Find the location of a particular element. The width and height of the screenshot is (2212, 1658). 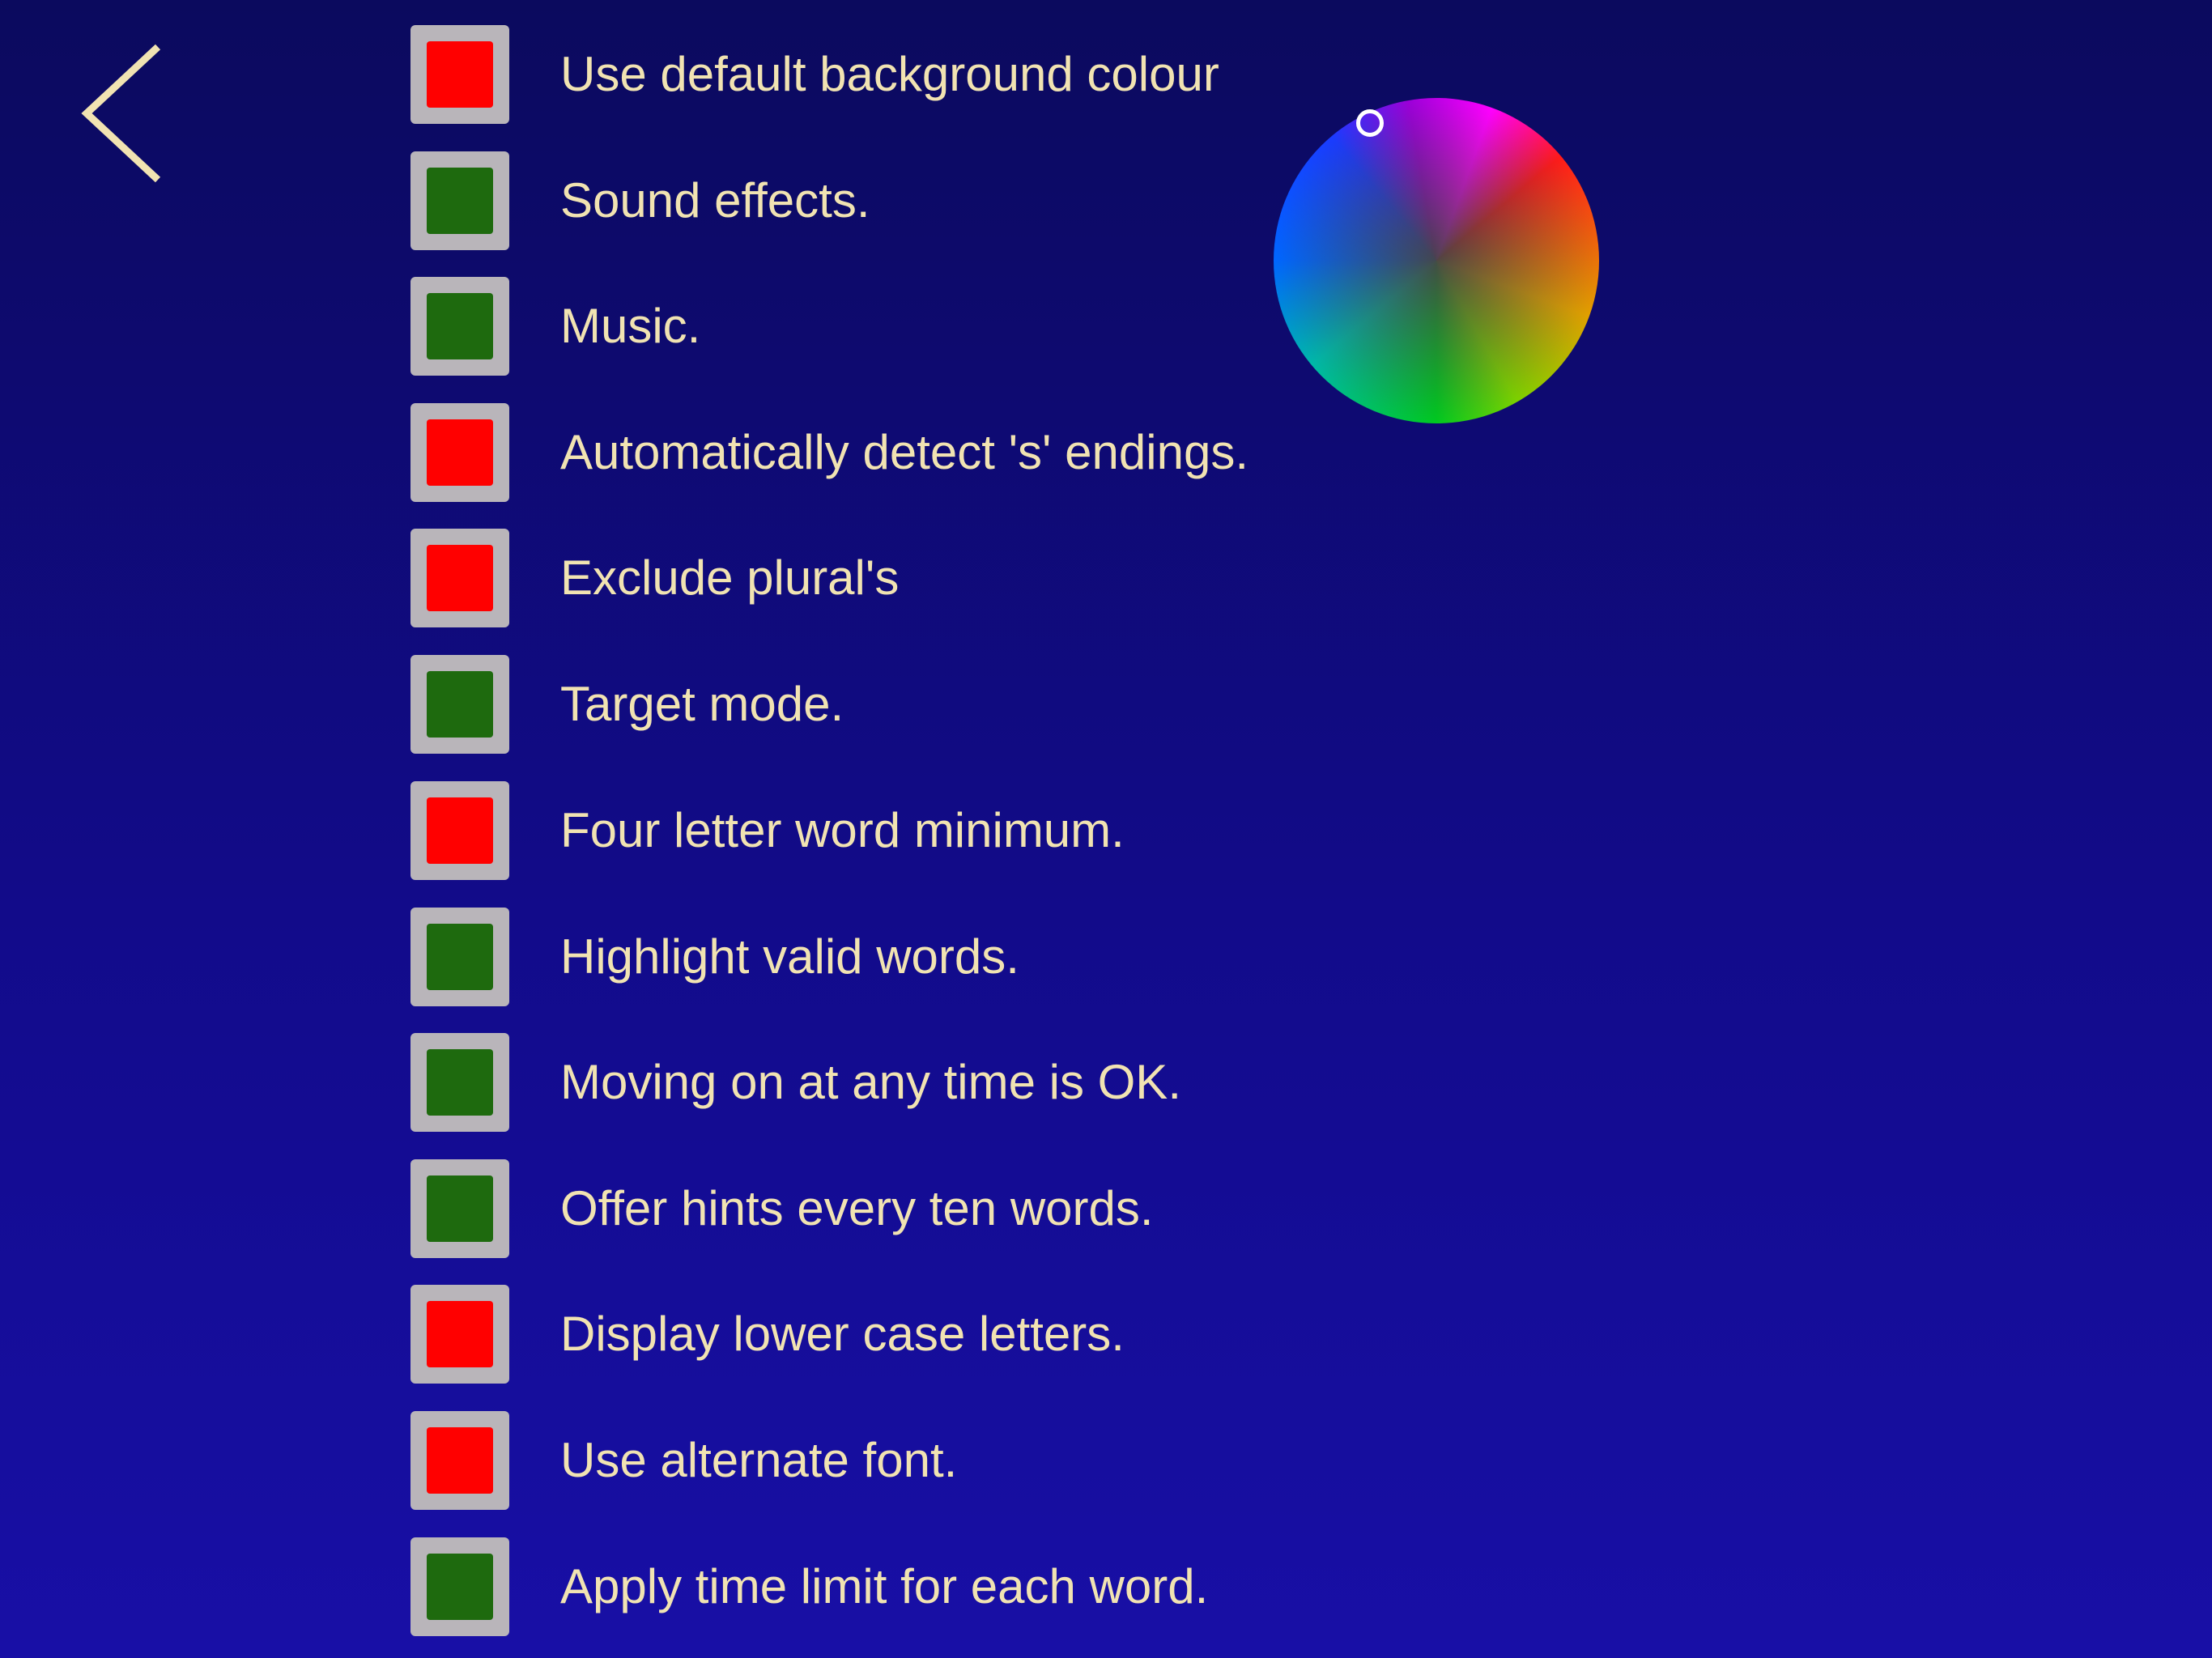

setting-row-target-mode: Target mode. is located at coordinates (627, 704).